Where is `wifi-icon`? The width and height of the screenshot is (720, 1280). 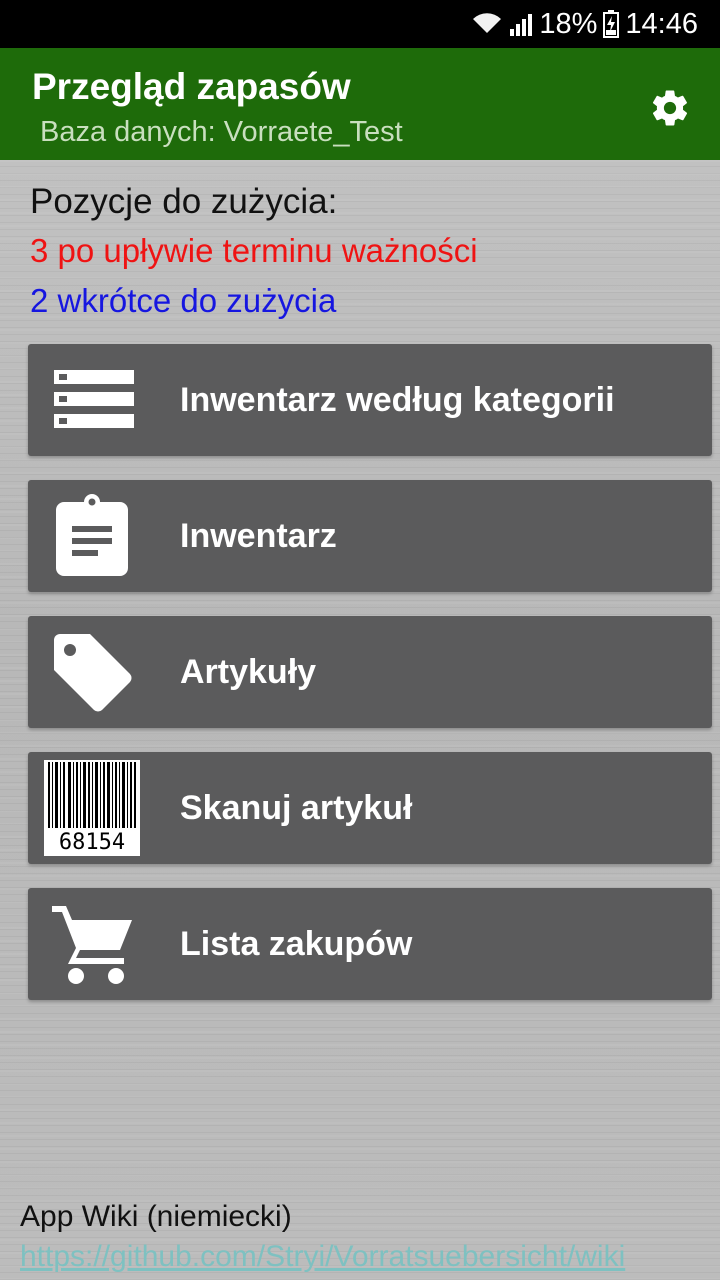 wifi-icon is located at coordinates (487, 24).